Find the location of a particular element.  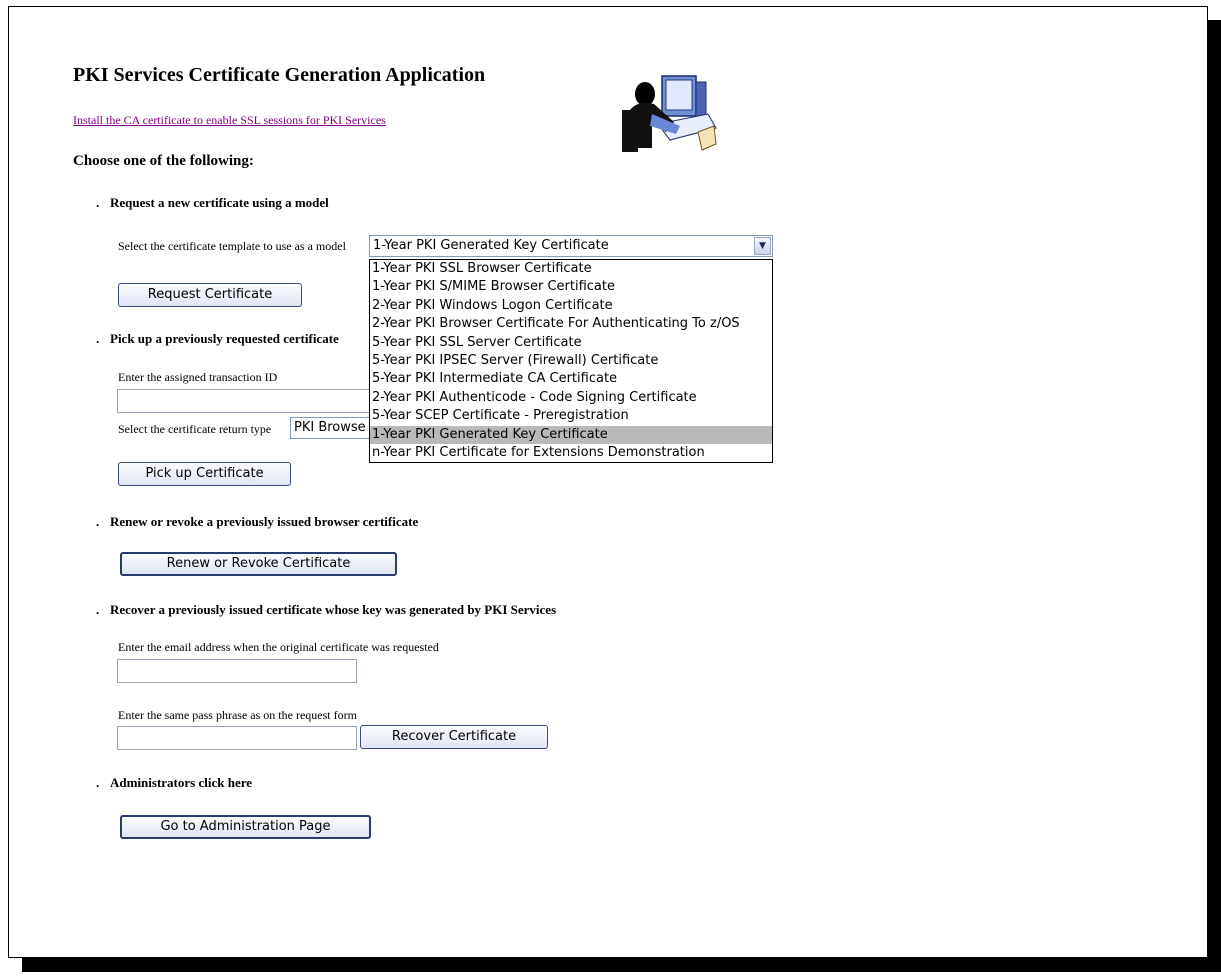

passphrase-input is located at coordinates (237, 738).